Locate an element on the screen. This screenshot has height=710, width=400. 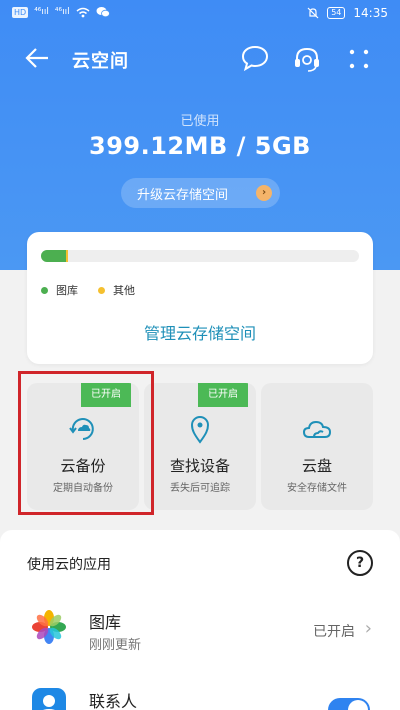
cloud-drive-icon is located at coordinates (317, 429).